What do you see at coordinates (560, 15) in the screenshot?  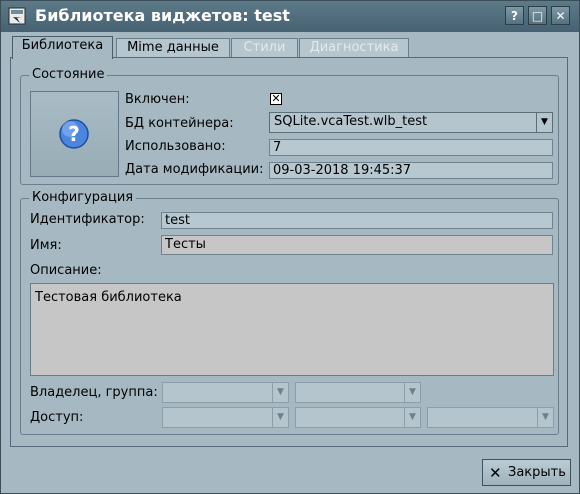 I see `close-window-button: ✕` at bounding box center [560, 15].